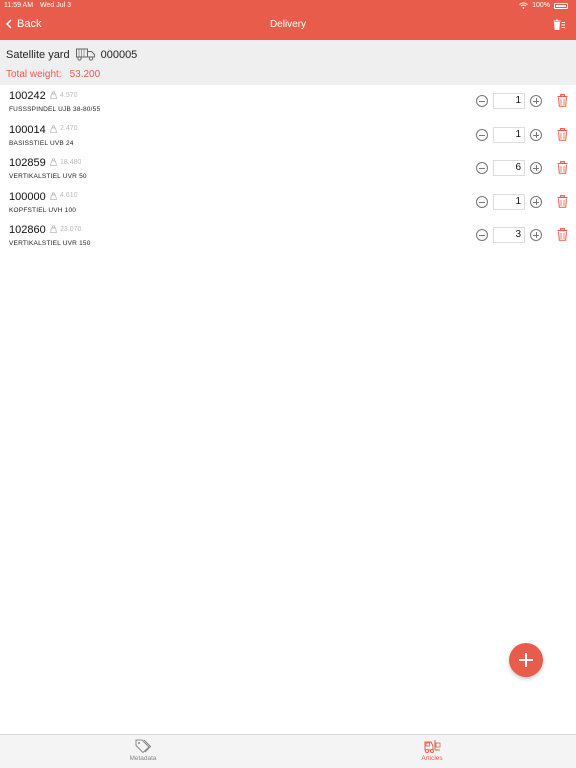 This screenshot has height=768, width=576. What do you see at coordinates (34, 74) in the screenshot?
I see `total-weight-label: Total weight:` at bounding box center [34, 74].